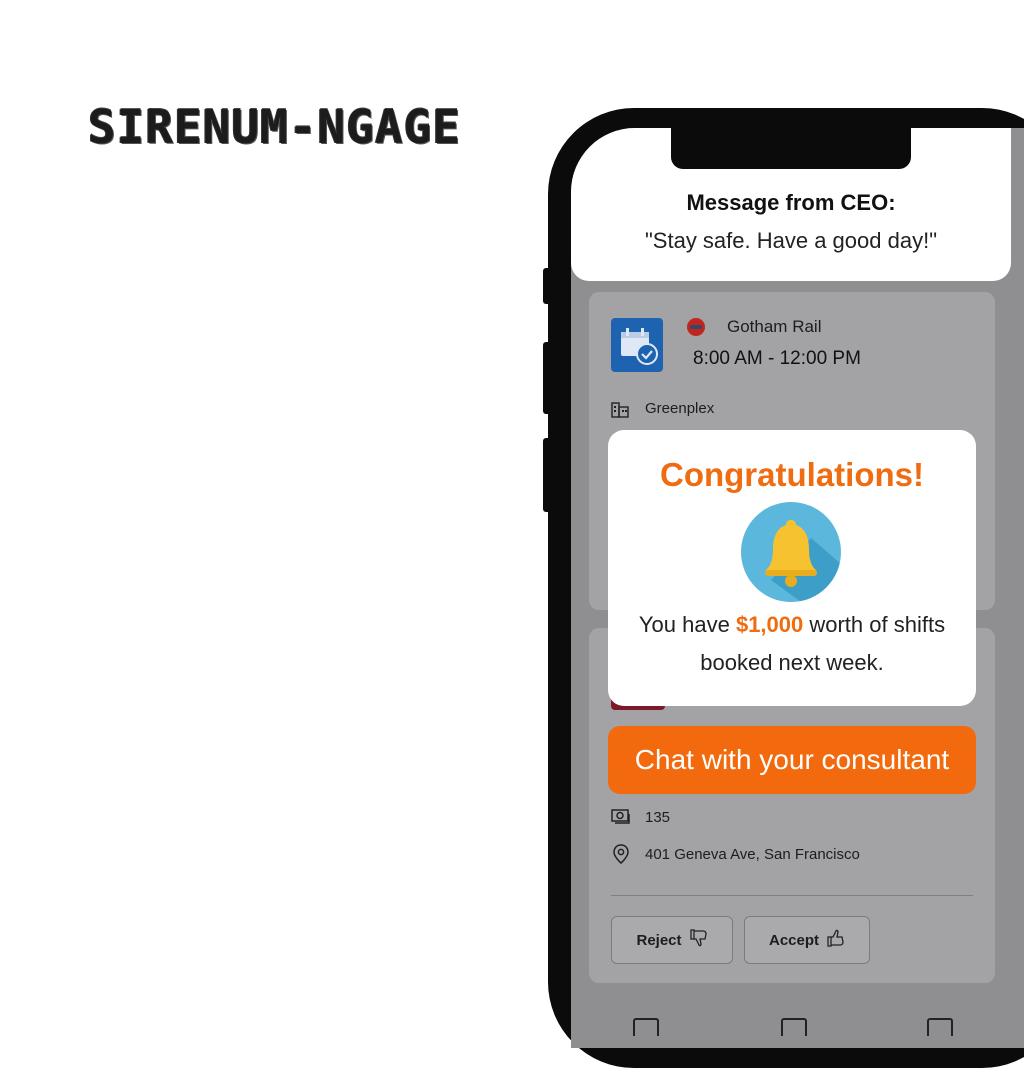 This screenshot has width=1024, height=1068. What do you see at coordinates (836, 940) in the screenshot?
I see `thumbs-up-icon` at bounding box center [836, 940].